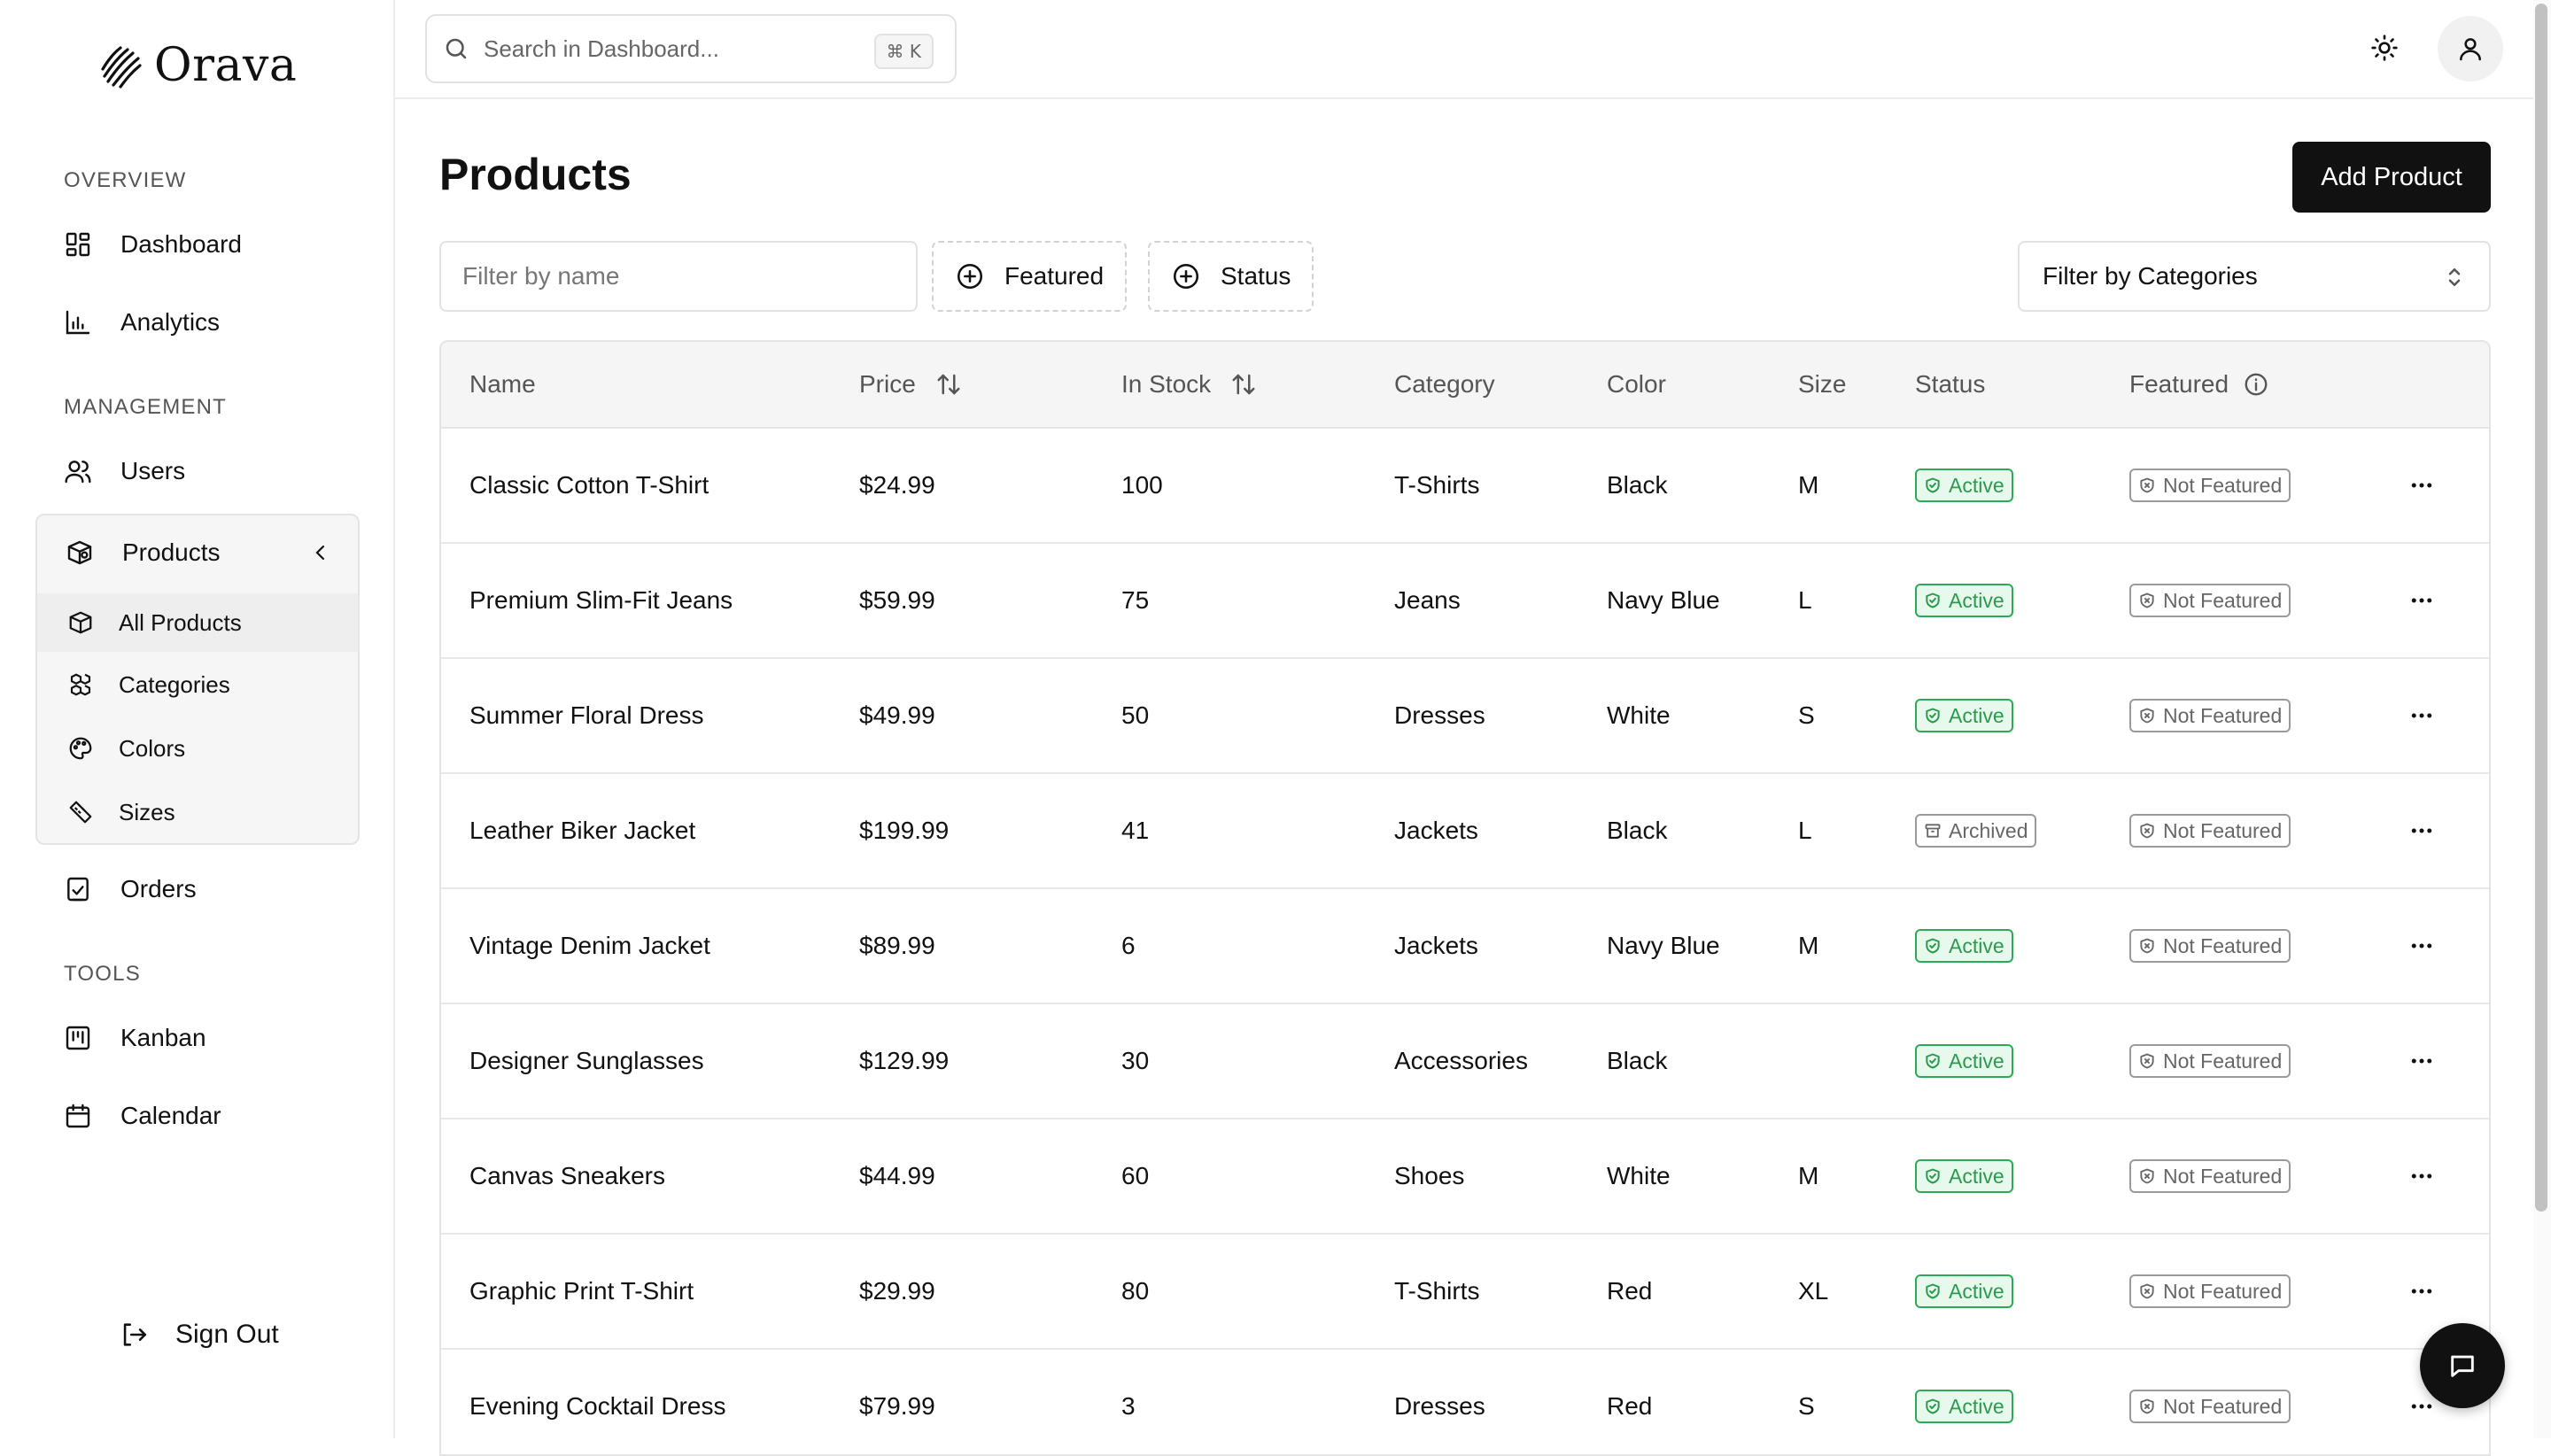 This screenshot has width=2551, height=1456. I want to click on cell-stock: 80, so click(1136, 1291).